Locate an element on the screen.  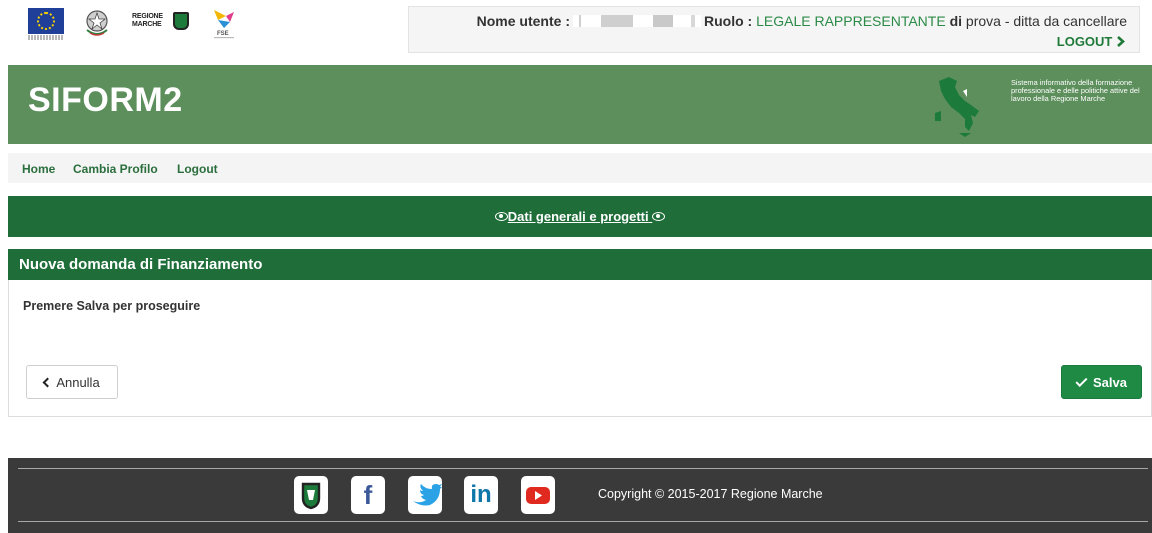
section-strip: Dati generali e progetti is located at coordinates (580, 216).